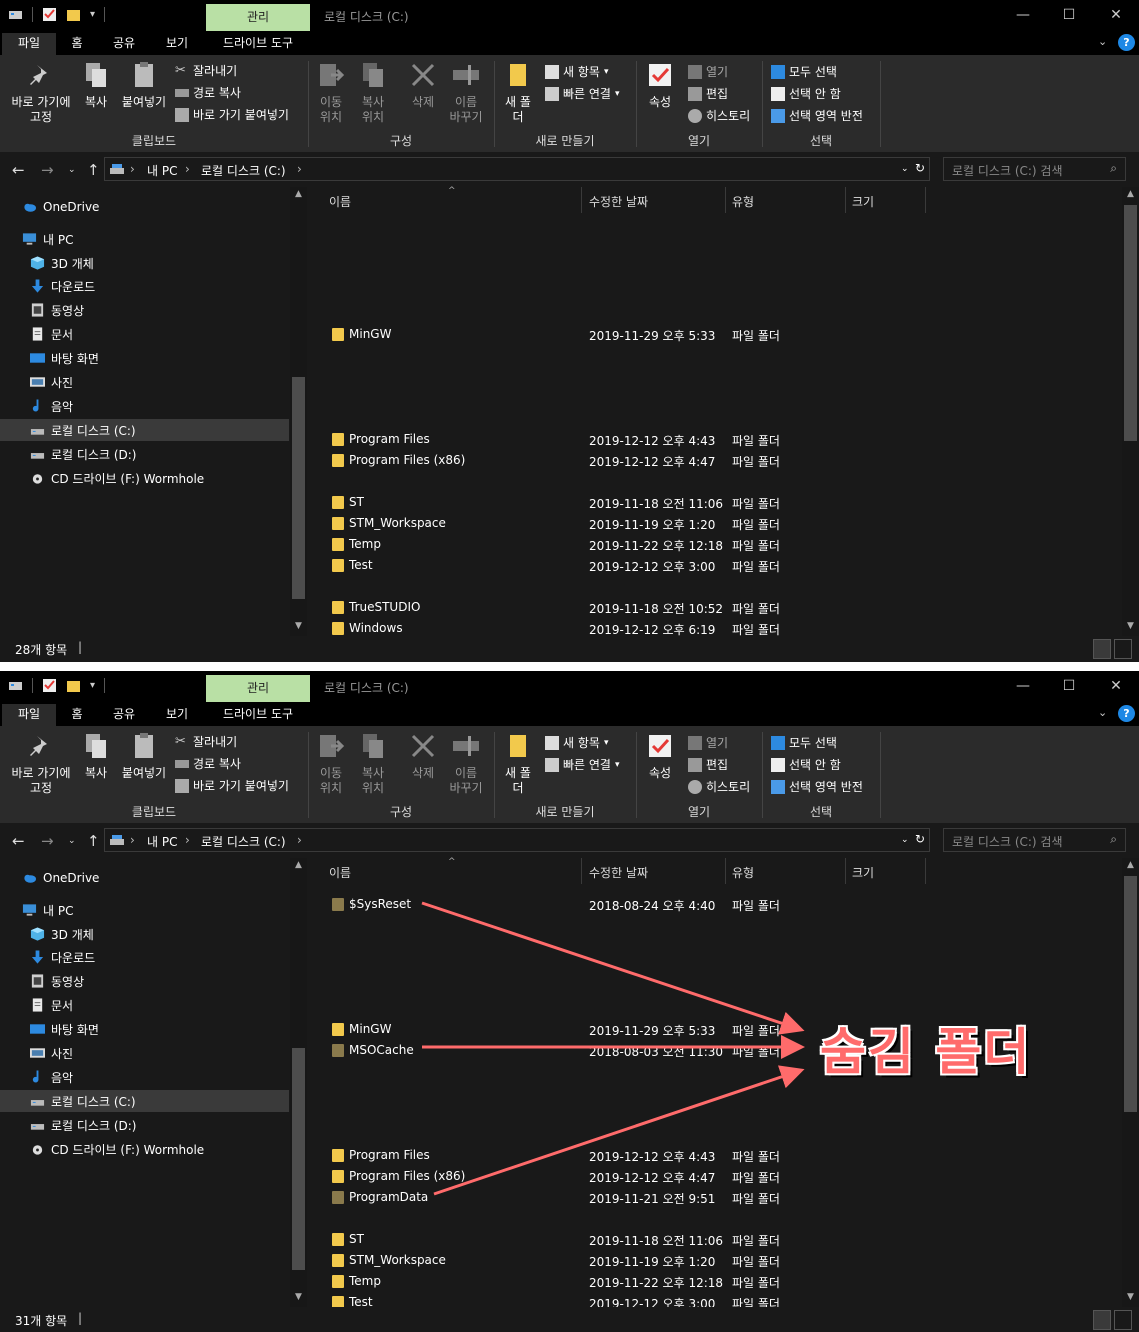 This screenshot has width=1139, height=1332. Describe the element at coordinates (708, 764) in the screenshot. I see `edit-button: 편집` at that location.